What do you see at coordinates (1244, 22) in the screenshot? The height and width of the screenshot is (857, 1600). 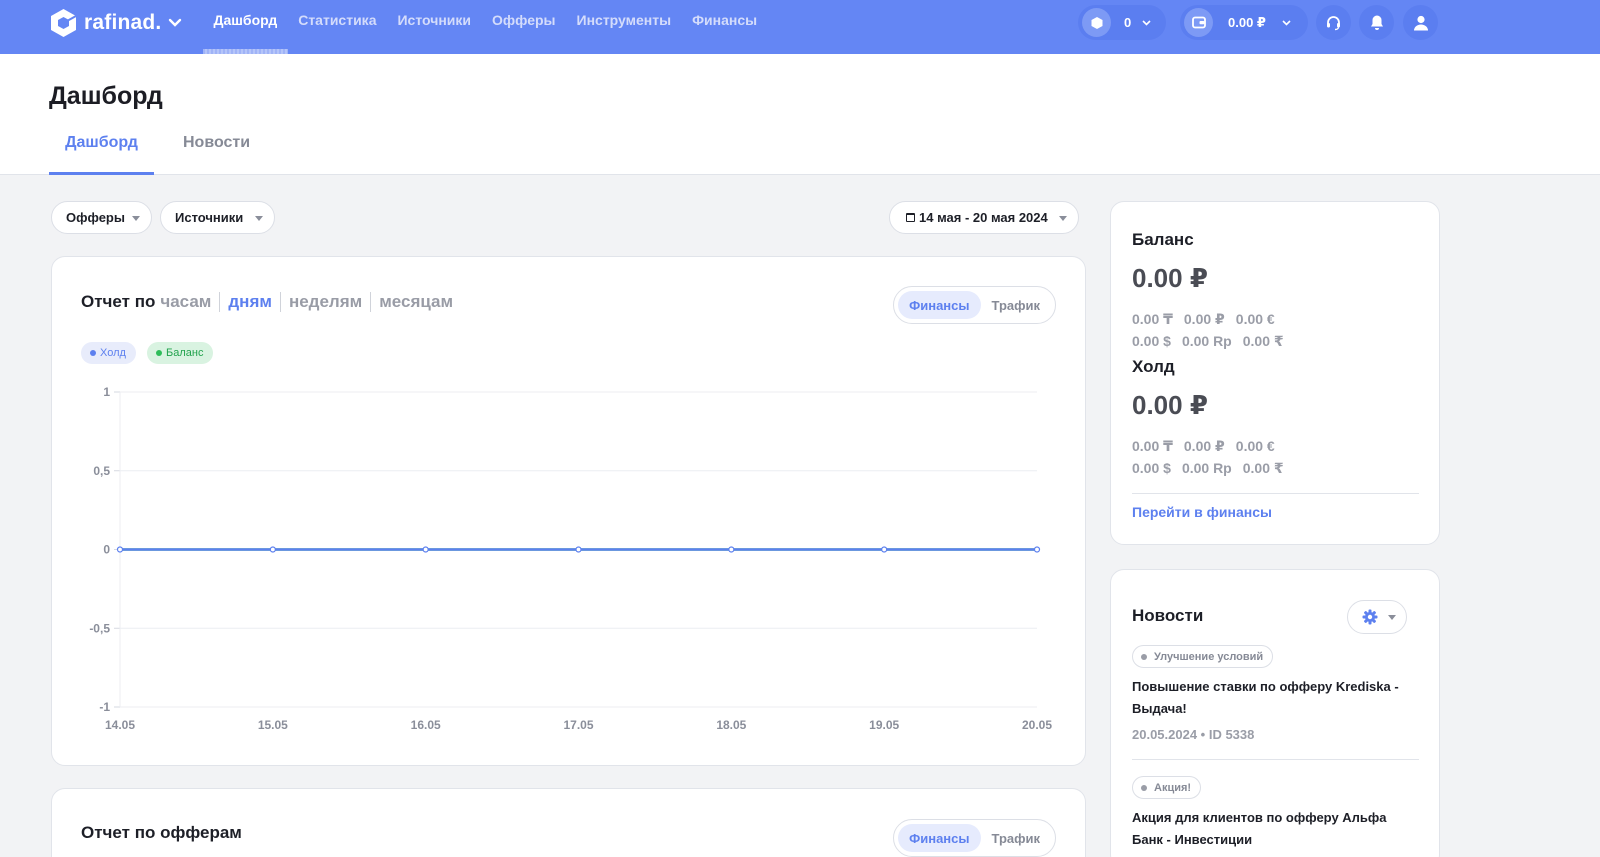 I see `wallet-dropdown: 0.00 ₽` at bounding box center [1244, 22].